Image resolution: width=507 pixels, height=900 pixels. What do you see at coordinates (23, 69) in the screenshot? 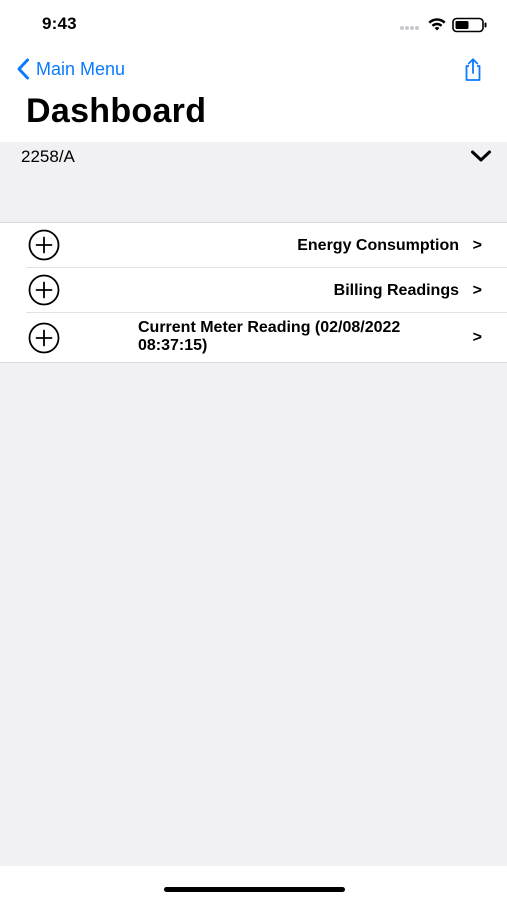
I see `chevron-left-icon` at bounding box center [23, 69].